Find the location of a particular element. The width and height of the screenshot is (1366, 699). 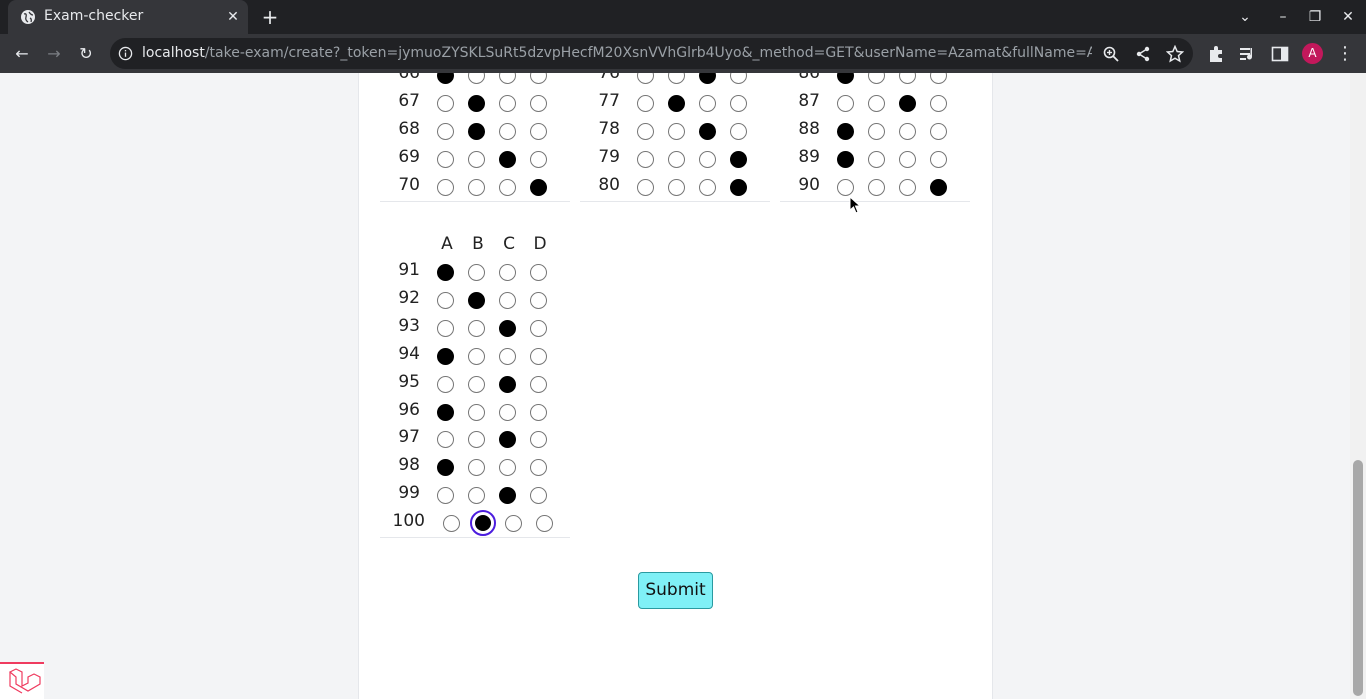

answer-radio-67-b is located at coordinates (476, 103).